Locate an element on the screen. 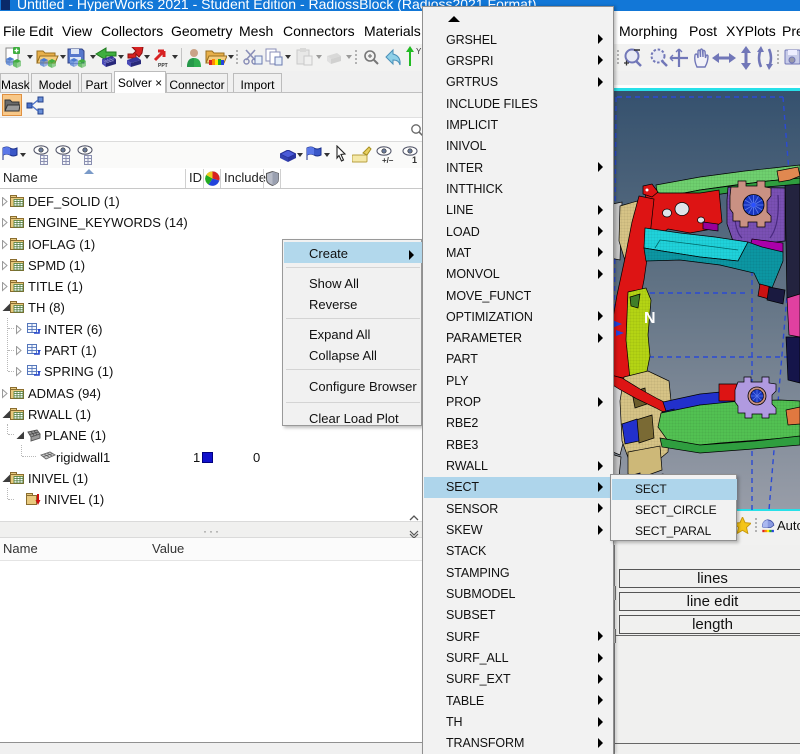 The width and height of the screenshot is (800, 754). svg-text: PPT is located at coordinates (163, 65).